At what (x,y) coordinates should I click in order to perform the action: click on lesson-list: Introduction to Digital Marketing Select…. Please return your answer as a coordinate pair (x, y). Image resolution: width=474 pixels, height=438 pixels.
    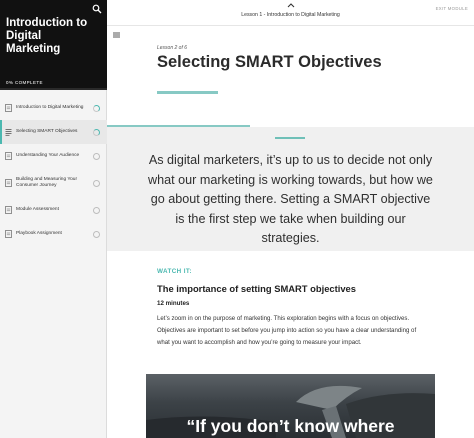
    Looking at the image, I should click on (53, 171).